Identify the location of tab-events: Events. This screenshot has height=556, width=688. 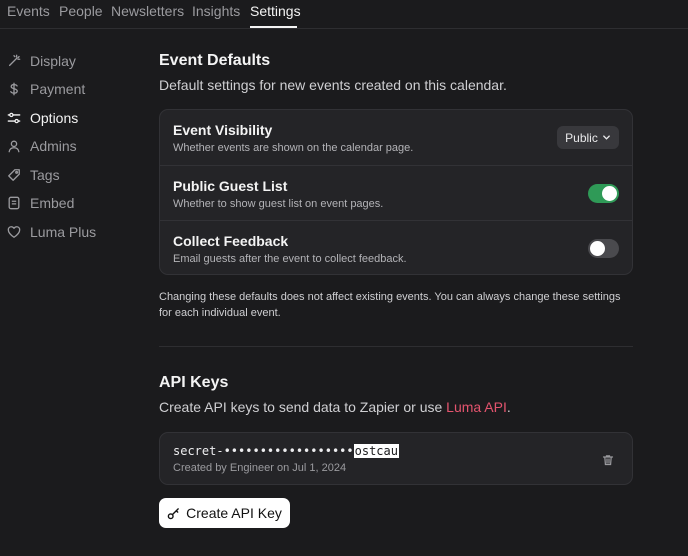
(28, 11).